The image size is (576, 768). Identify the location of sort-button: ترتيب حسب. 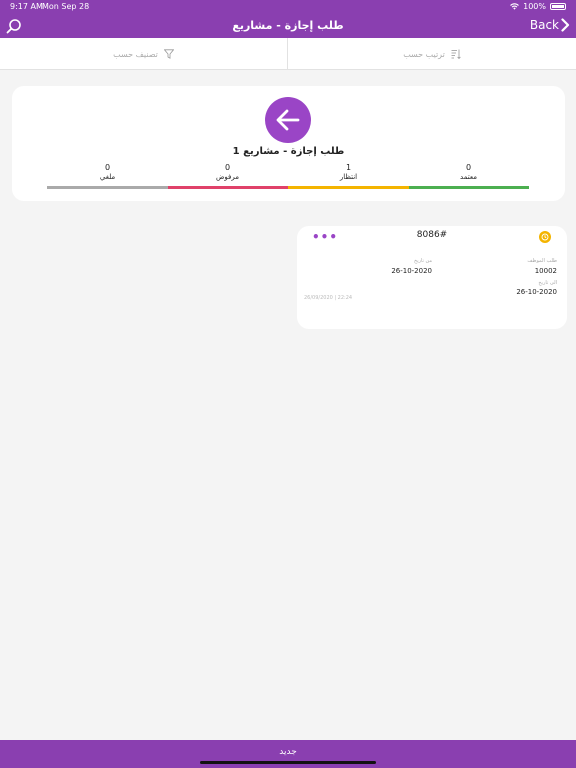
(432, 54).